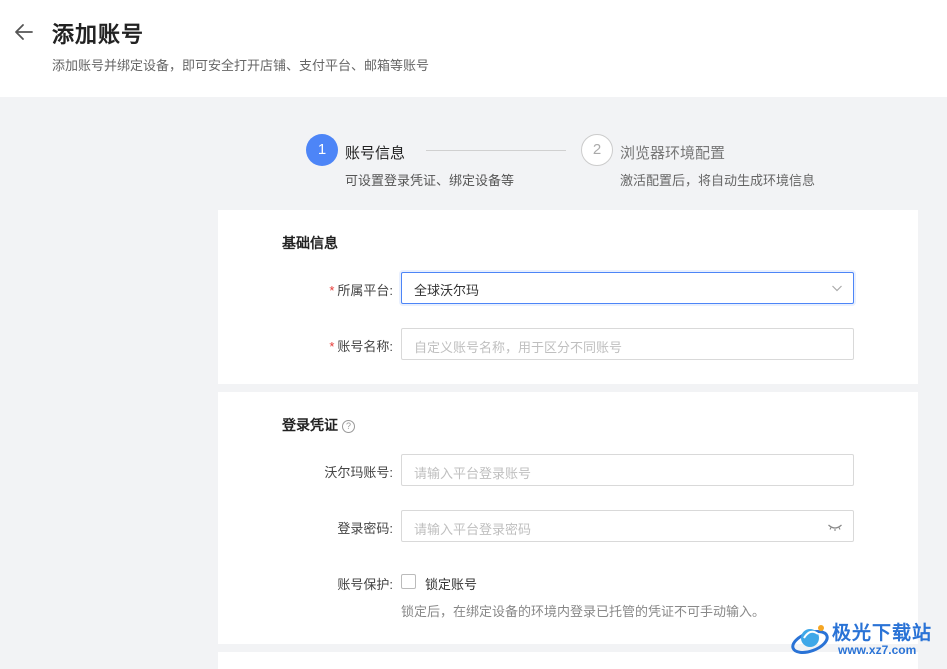 Image resolution: width=947 pixels, height=669 pixels. What do you see at coordinates (583, 611) in the screenshot?
I see `lock-hint: 锁定后，在绑定设备的环境内登录已托管的凭证不可手动输入。` at bounding box center [583, 611].